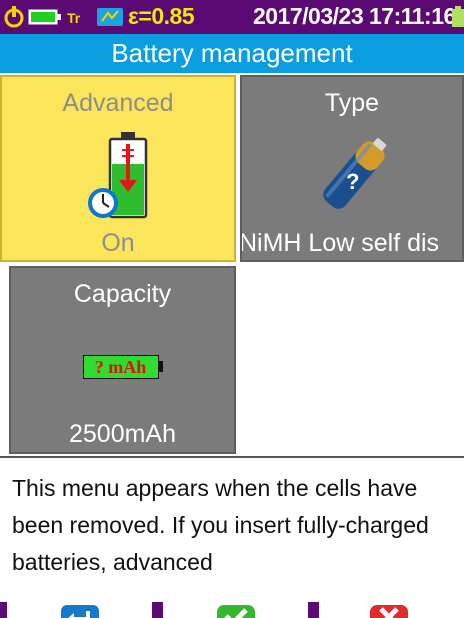 This screenshot has height=618, width=464. What do you see at coordinates (118, 243) in the screenshot?
I see `advanced-value: On` at bounding box center [118, 243].